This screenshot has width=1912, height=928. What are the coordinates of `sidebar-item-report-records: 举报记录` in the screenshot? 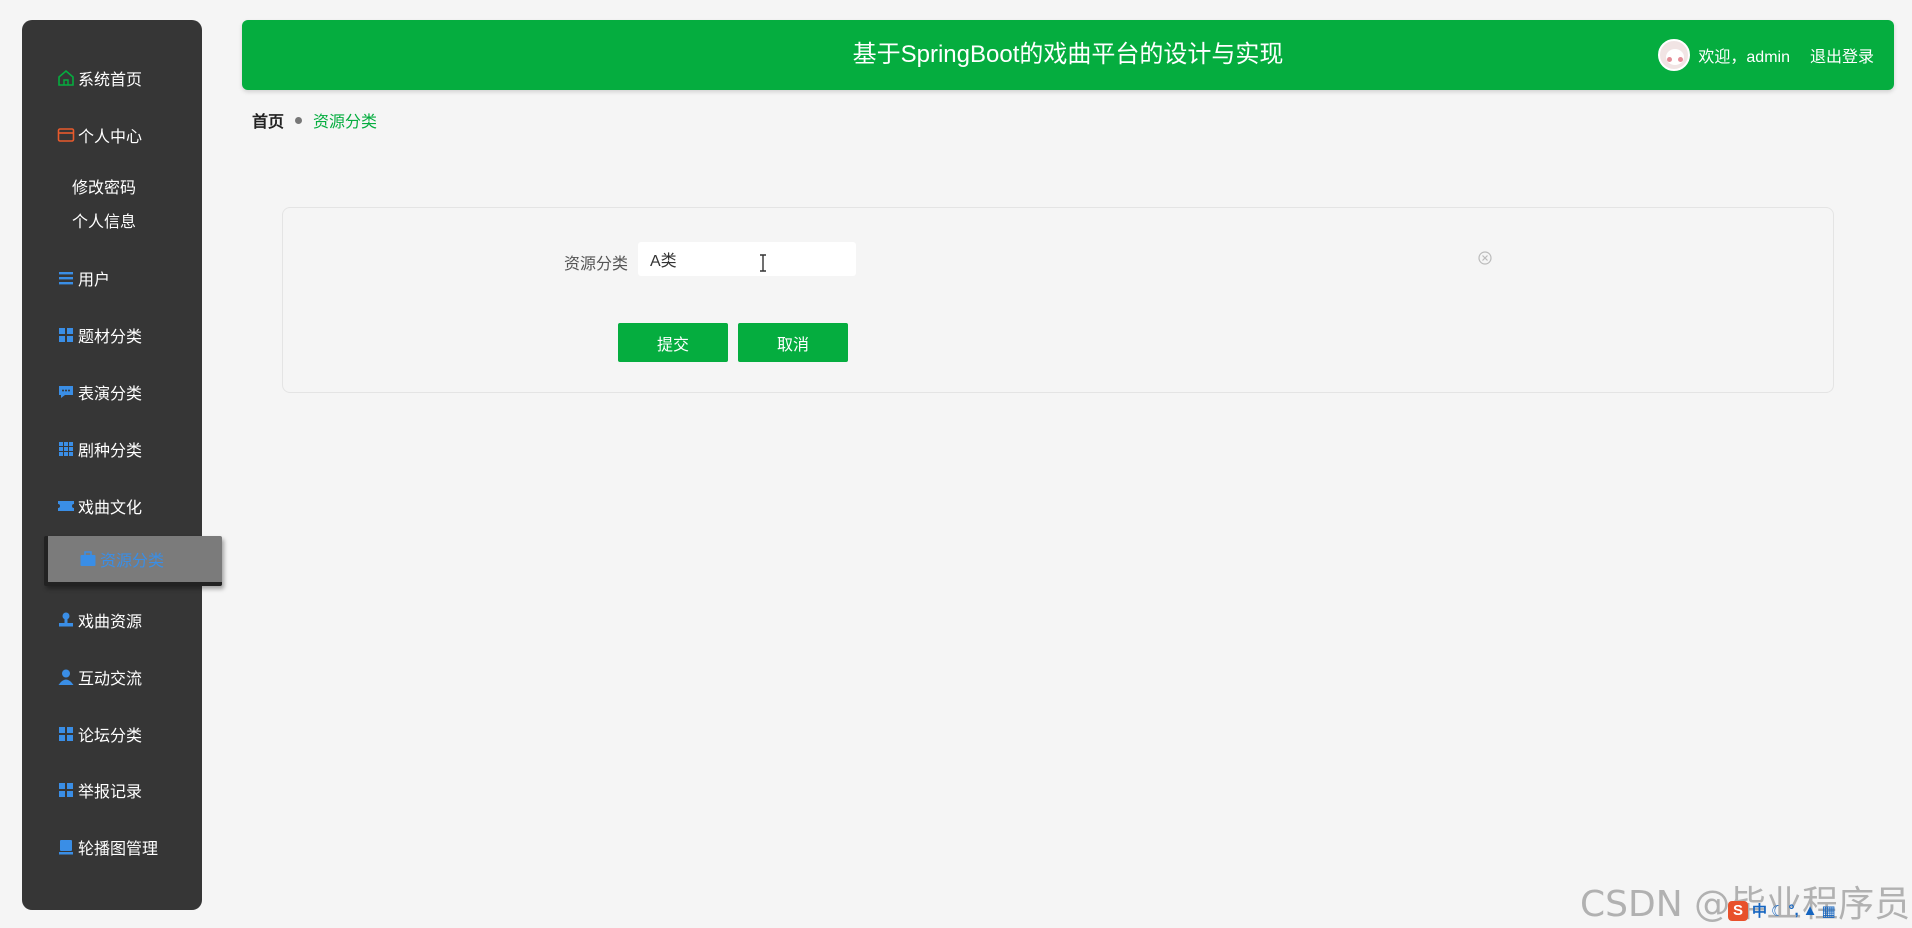 It's located at (112, 790).